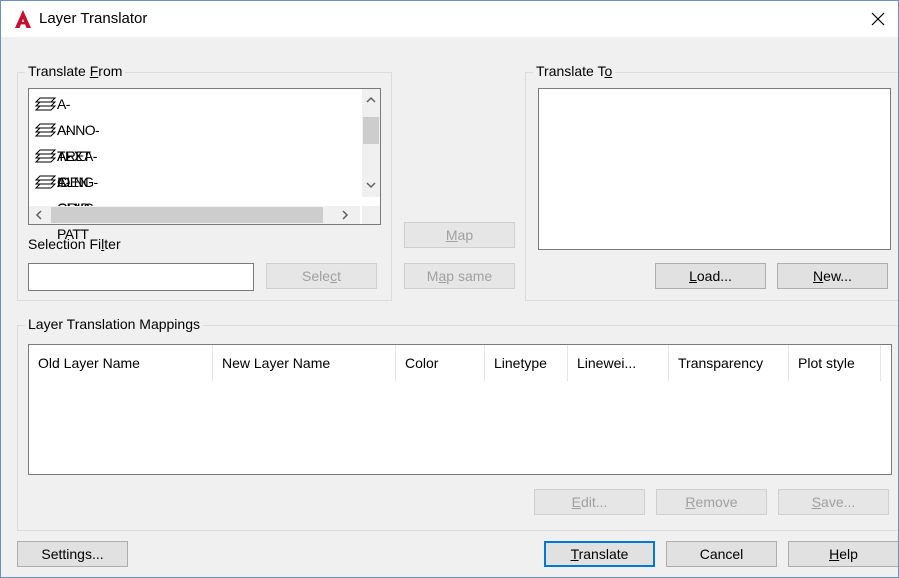  What do you see at coordinates (141, 277) in the screenshot?
I see `selection-filter-input` at bounding box center [141, 277].